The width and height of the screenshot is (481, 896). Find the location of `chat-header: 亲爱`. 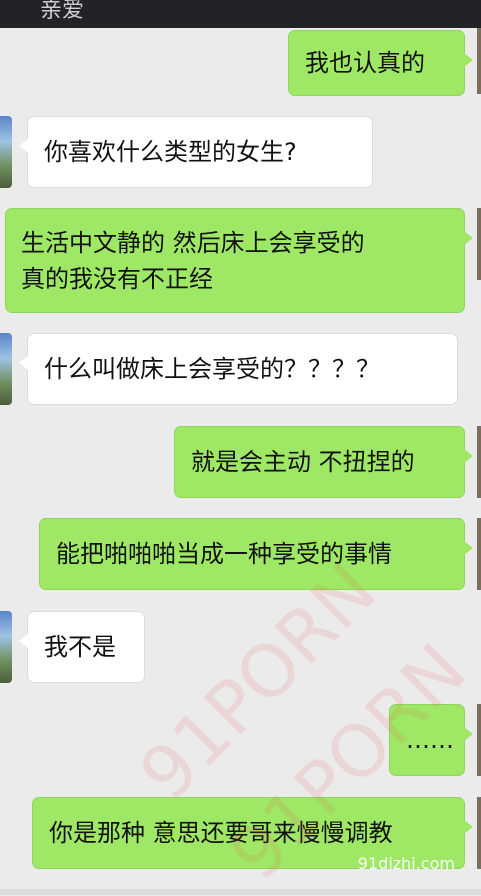

chat-header: 亲爱 is located at coordinates (240, 14).